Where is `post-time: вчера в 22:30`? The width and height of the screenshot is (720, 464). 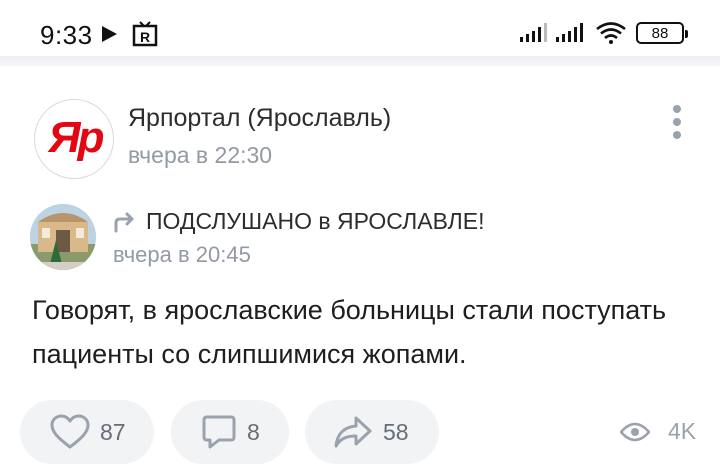
post-time: вчера в 22:30 is located at coordinates (200, 155).